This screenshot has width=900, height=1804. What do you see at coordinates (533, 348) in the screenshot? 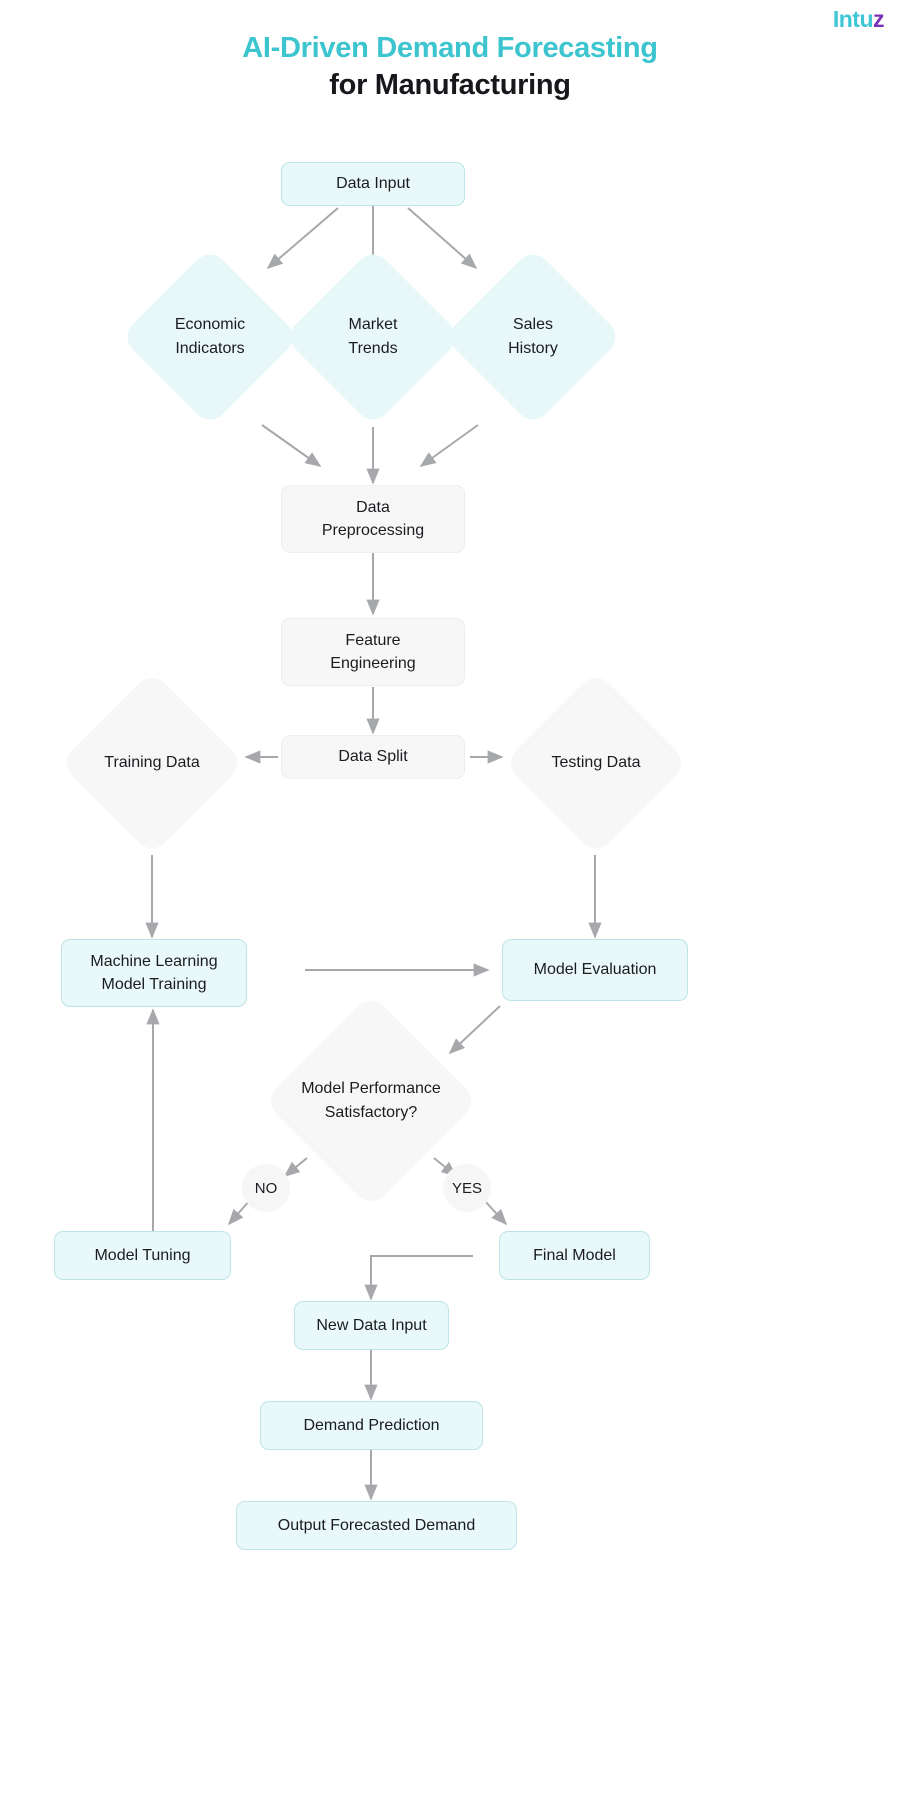
I see `label-line-2: History` at bounding box center [533, 348].